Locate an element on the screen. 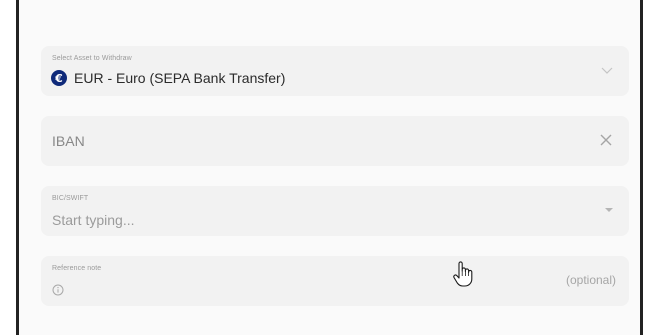 The image size is (667, 335). asset-select-label: Select Asset to Withdraw is located at coordinates (92, 58).